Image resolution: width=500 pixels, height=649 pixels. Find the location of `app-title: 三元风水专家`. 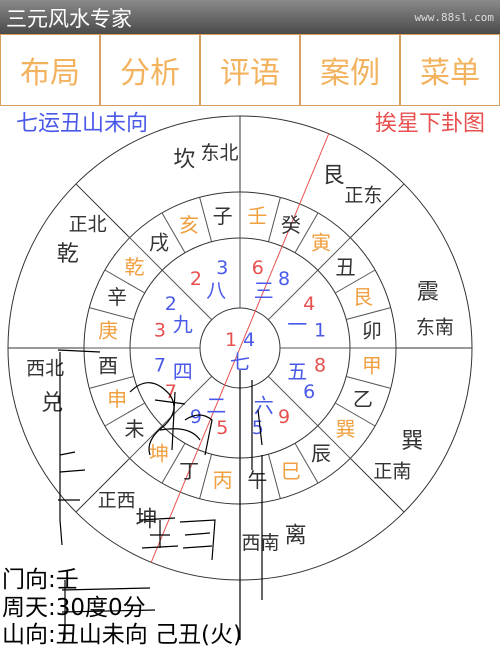

app-title: 三元风水专家 is located at coordinates (69, 19).